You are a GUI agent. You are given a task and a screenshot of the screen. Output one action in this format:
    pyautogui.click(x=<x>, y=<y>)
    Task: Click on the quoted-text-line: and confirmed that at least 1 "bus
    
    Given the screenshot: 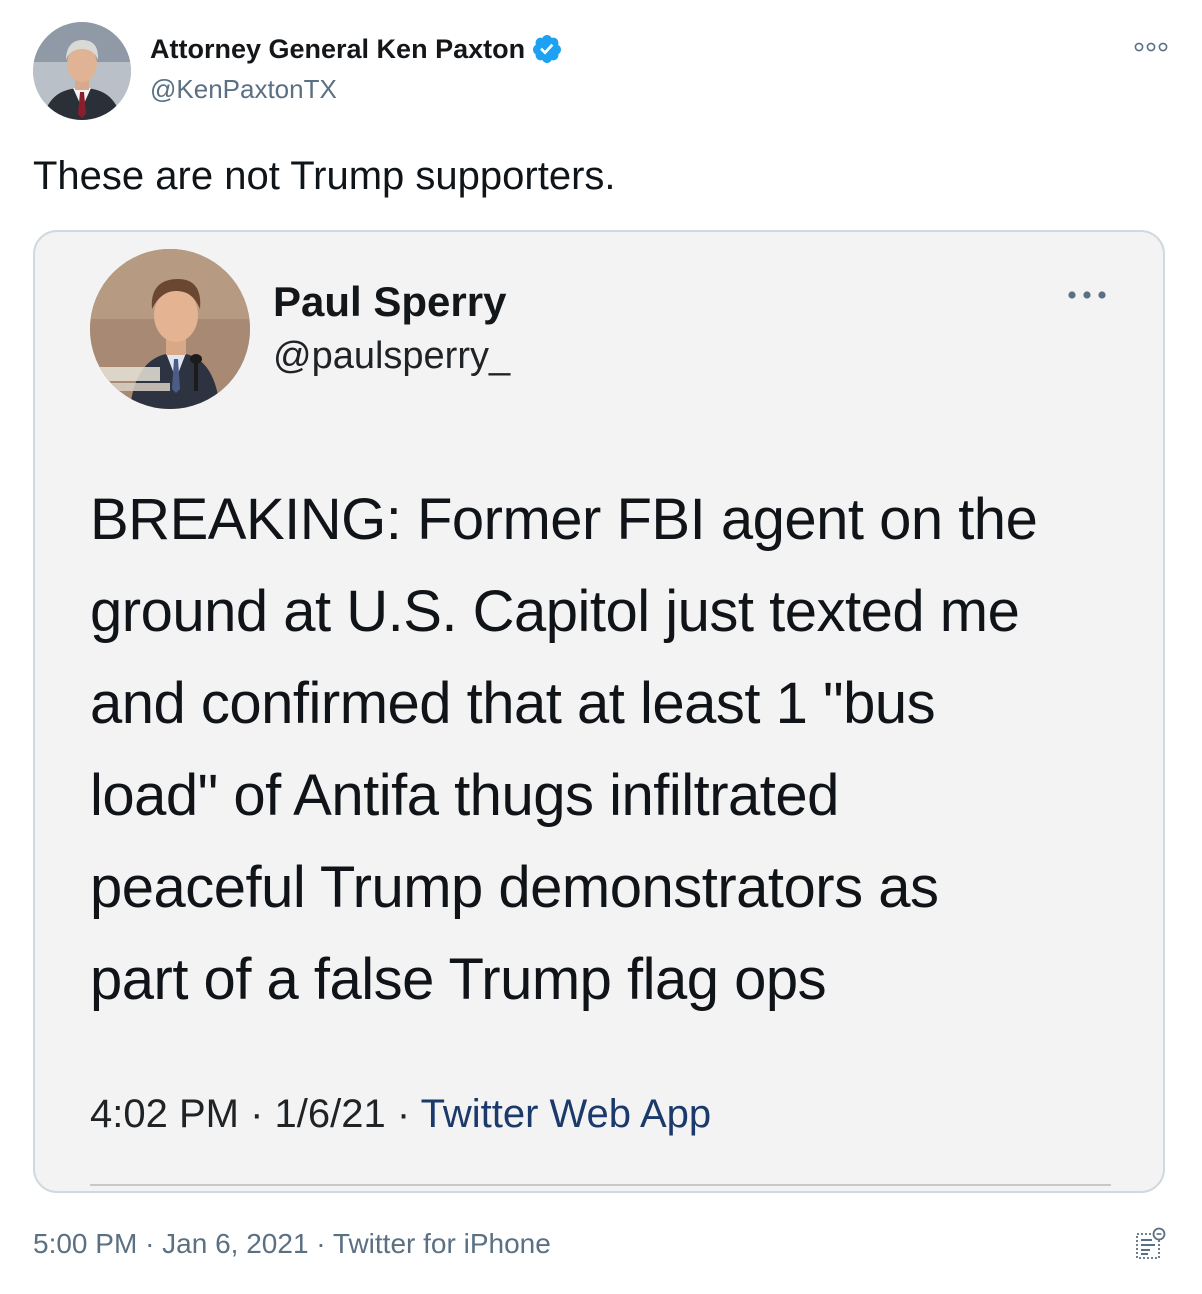 What is the action you would take?
    pyautogui.click(x=513, y=703)
    